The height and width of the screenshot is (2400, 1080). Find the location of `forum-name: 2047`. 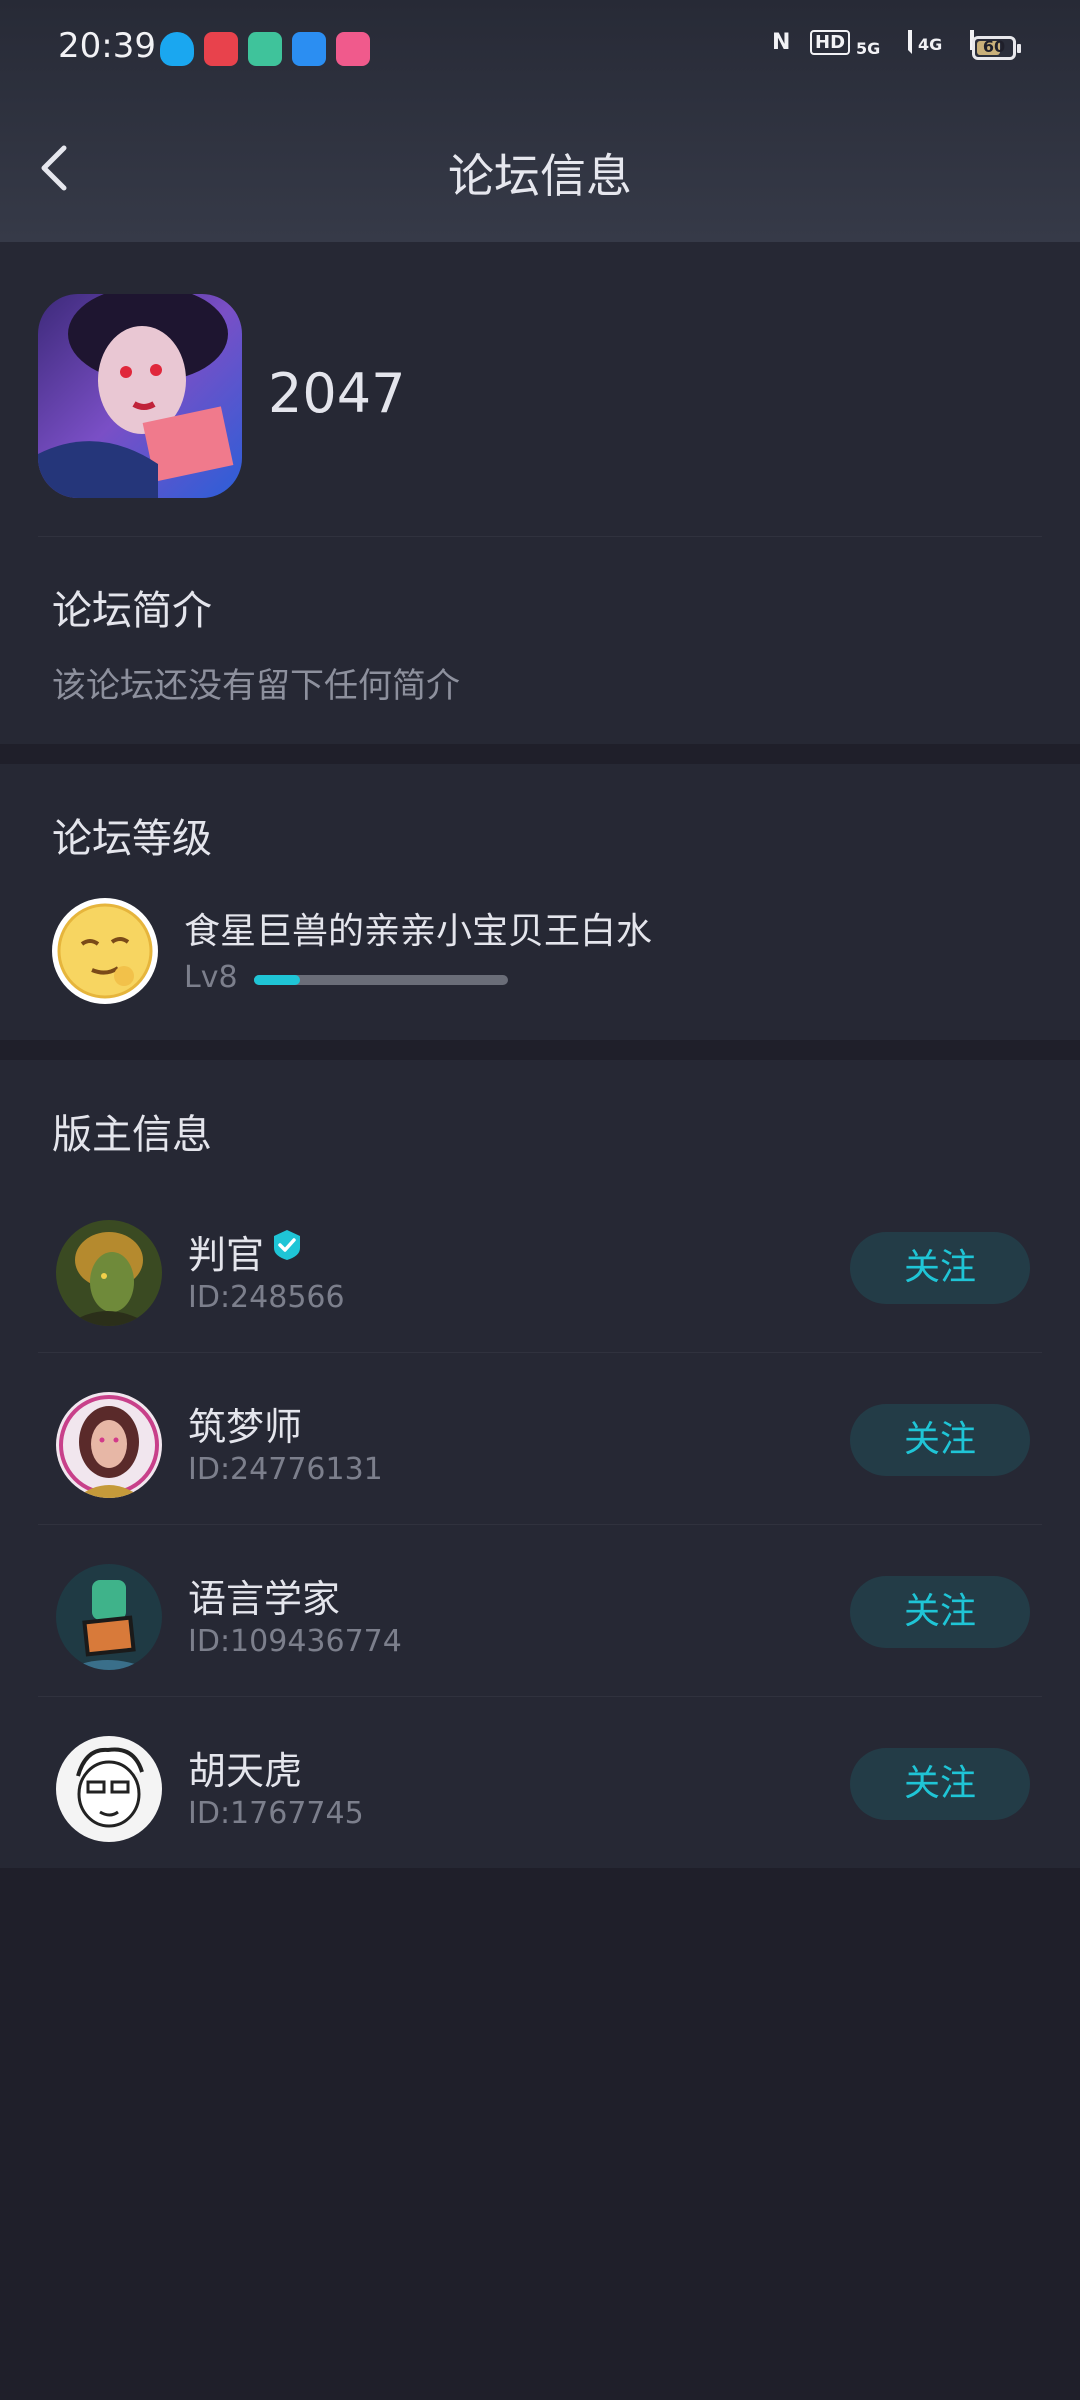

forum-name: 2047 is located at coordinates (337, 393).